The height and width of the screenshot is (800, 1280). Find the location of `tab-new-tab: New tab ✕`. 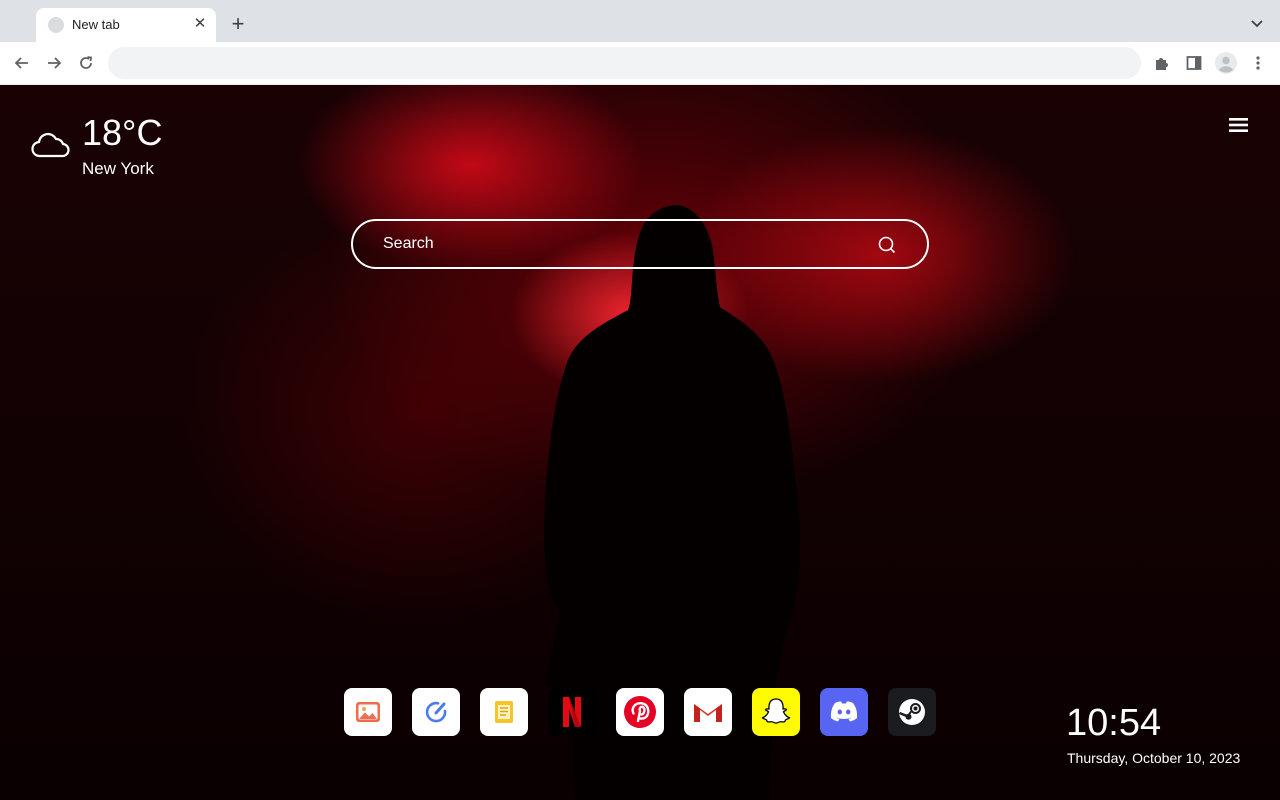

tab-new-tab: New tab ✕ is located at coordinates (126, 25).